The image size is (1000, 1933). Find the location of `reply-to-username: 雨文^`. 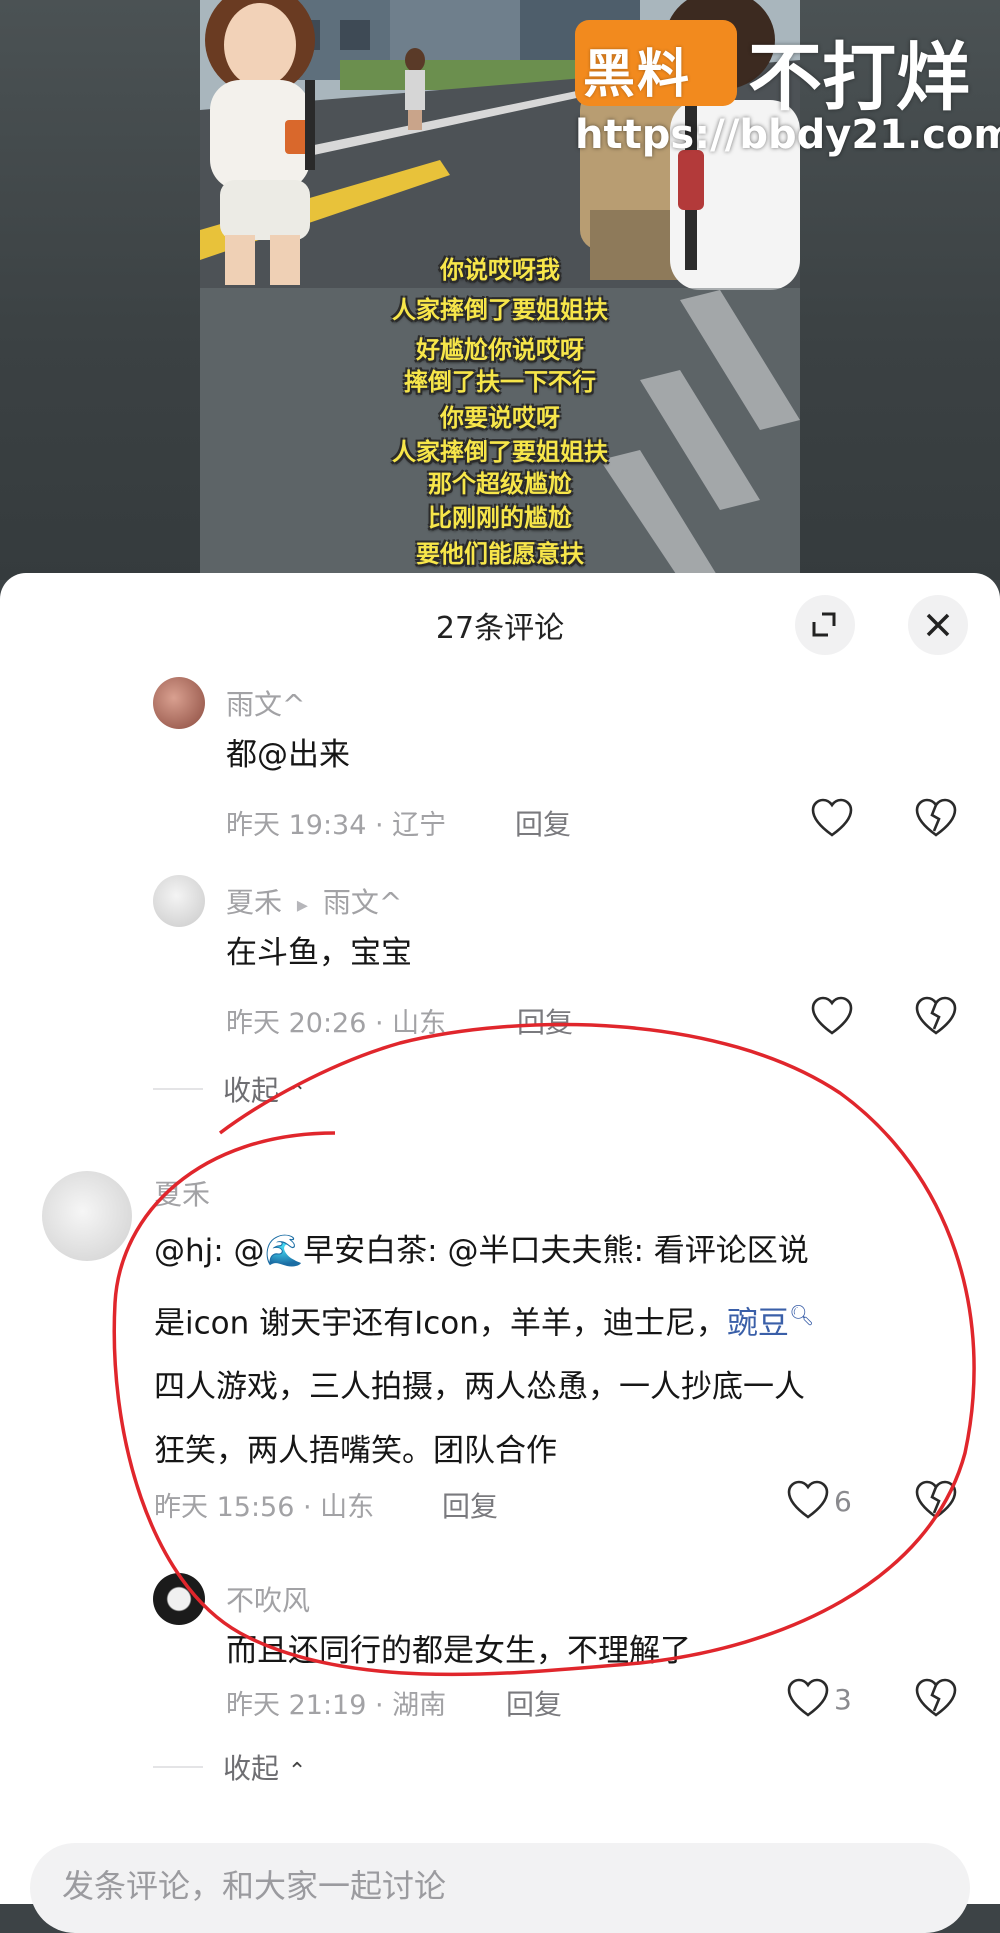

reply-to-username: 雨文^ is located at coordinates (362, 902).